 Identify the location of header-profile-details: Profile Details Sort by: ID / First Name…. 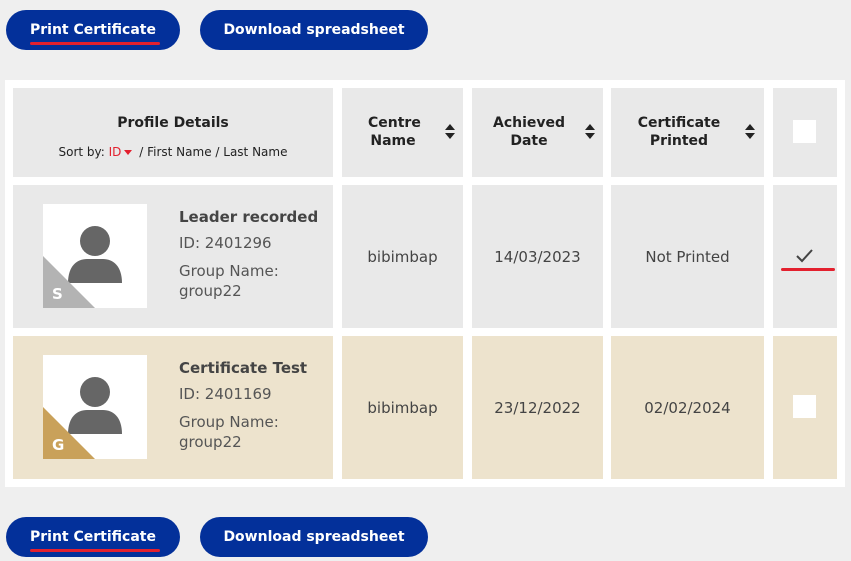
(173, 132).